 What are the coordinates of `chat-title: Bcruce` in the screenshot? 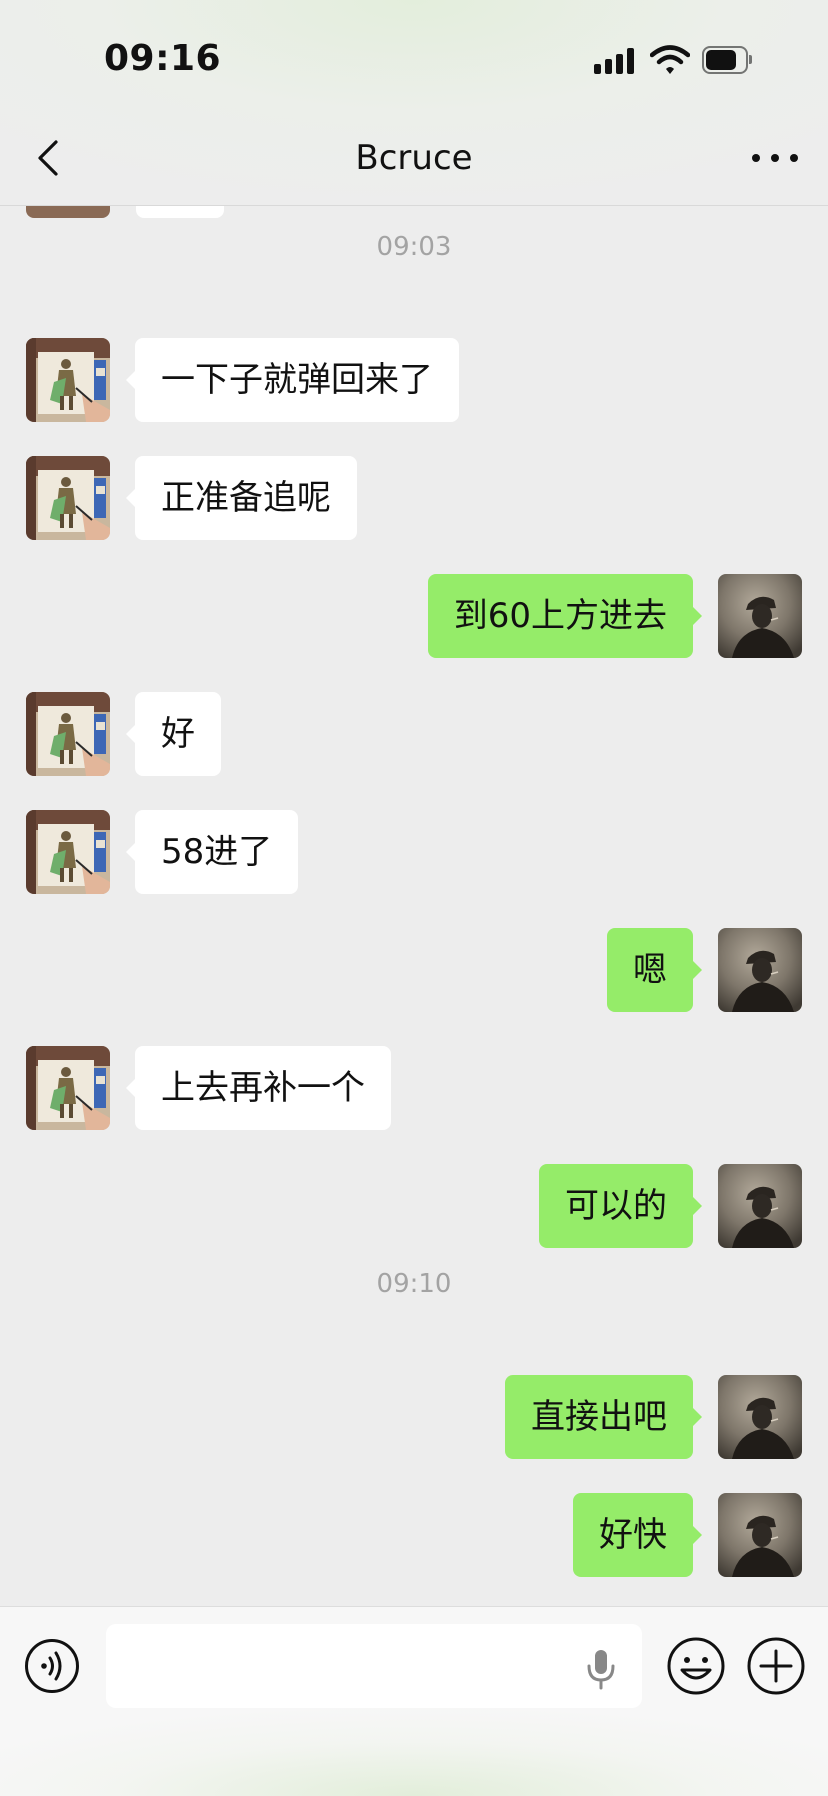 It's located at (414, 158).